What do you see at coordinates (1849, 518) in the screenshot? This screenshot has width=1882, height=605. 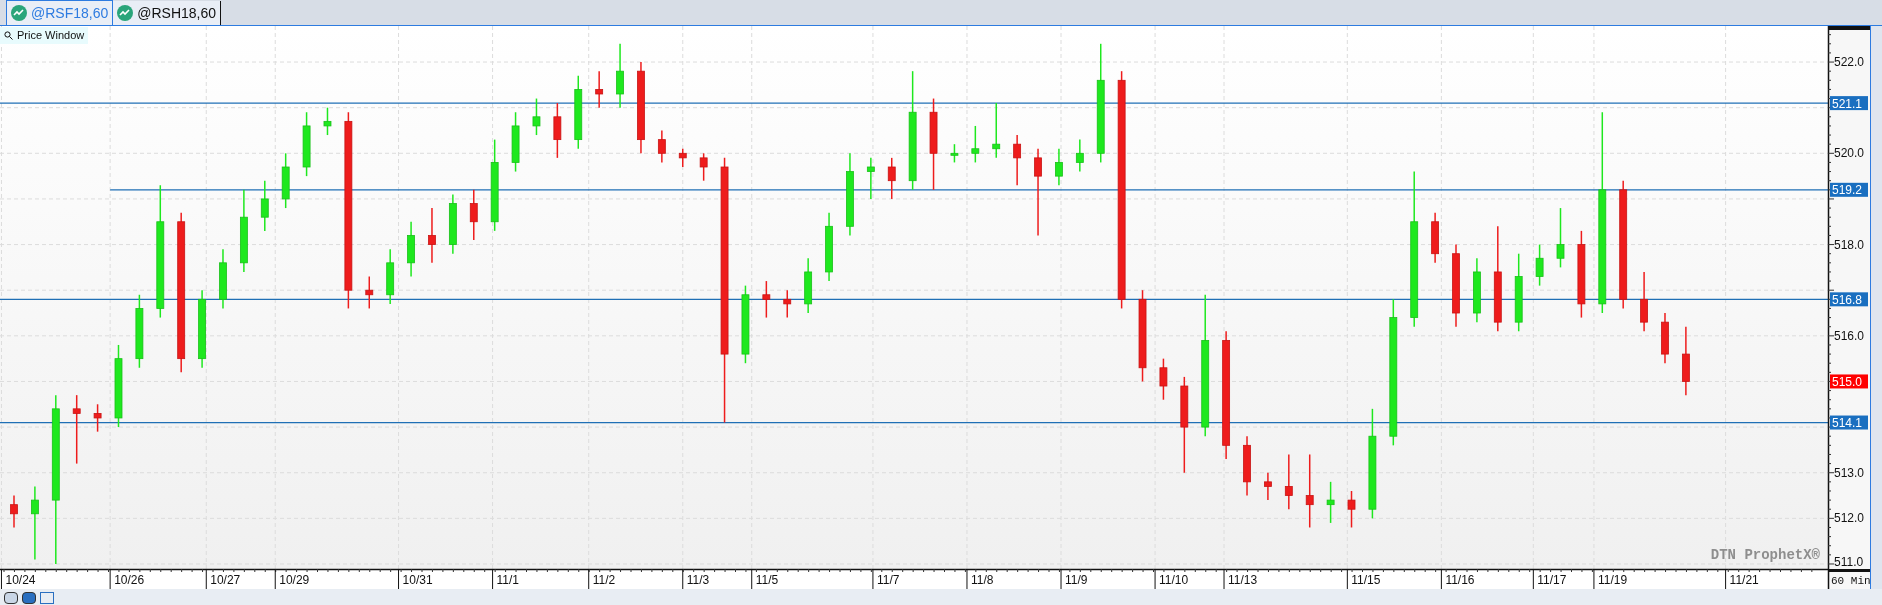 I see `price-label: 512.0` at bounding box center [1849, 518].